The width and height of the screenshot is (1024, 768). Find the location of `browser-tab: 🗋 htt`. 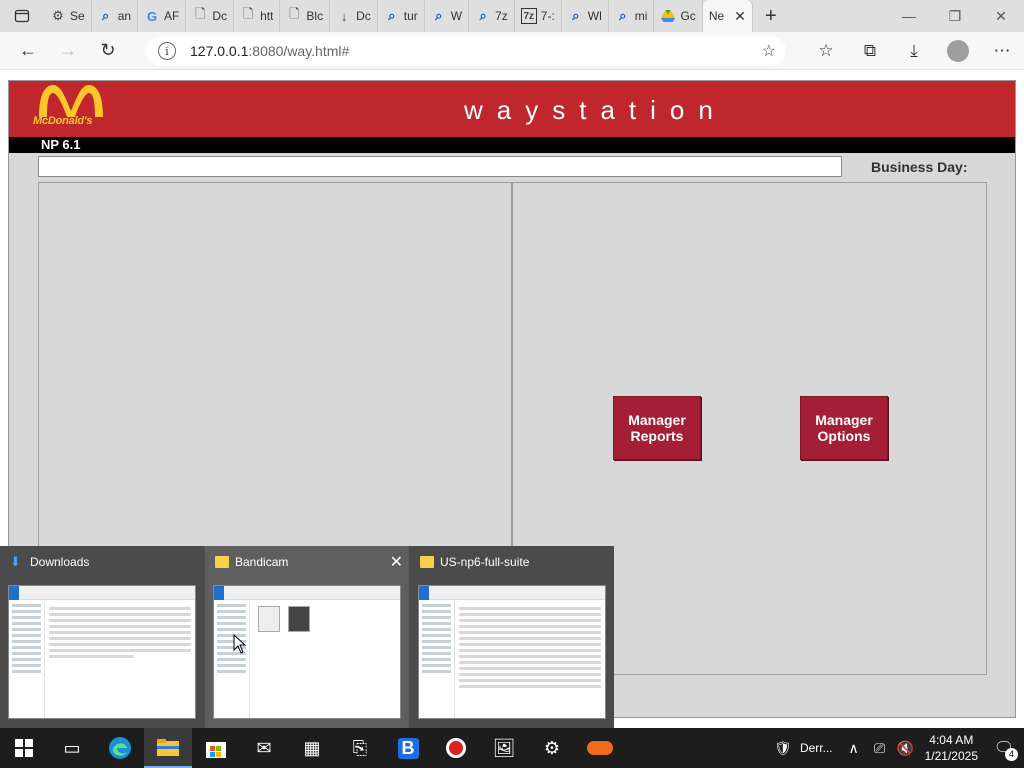

browser-tab: 🗋 htt is located at coordinates (257, 16).